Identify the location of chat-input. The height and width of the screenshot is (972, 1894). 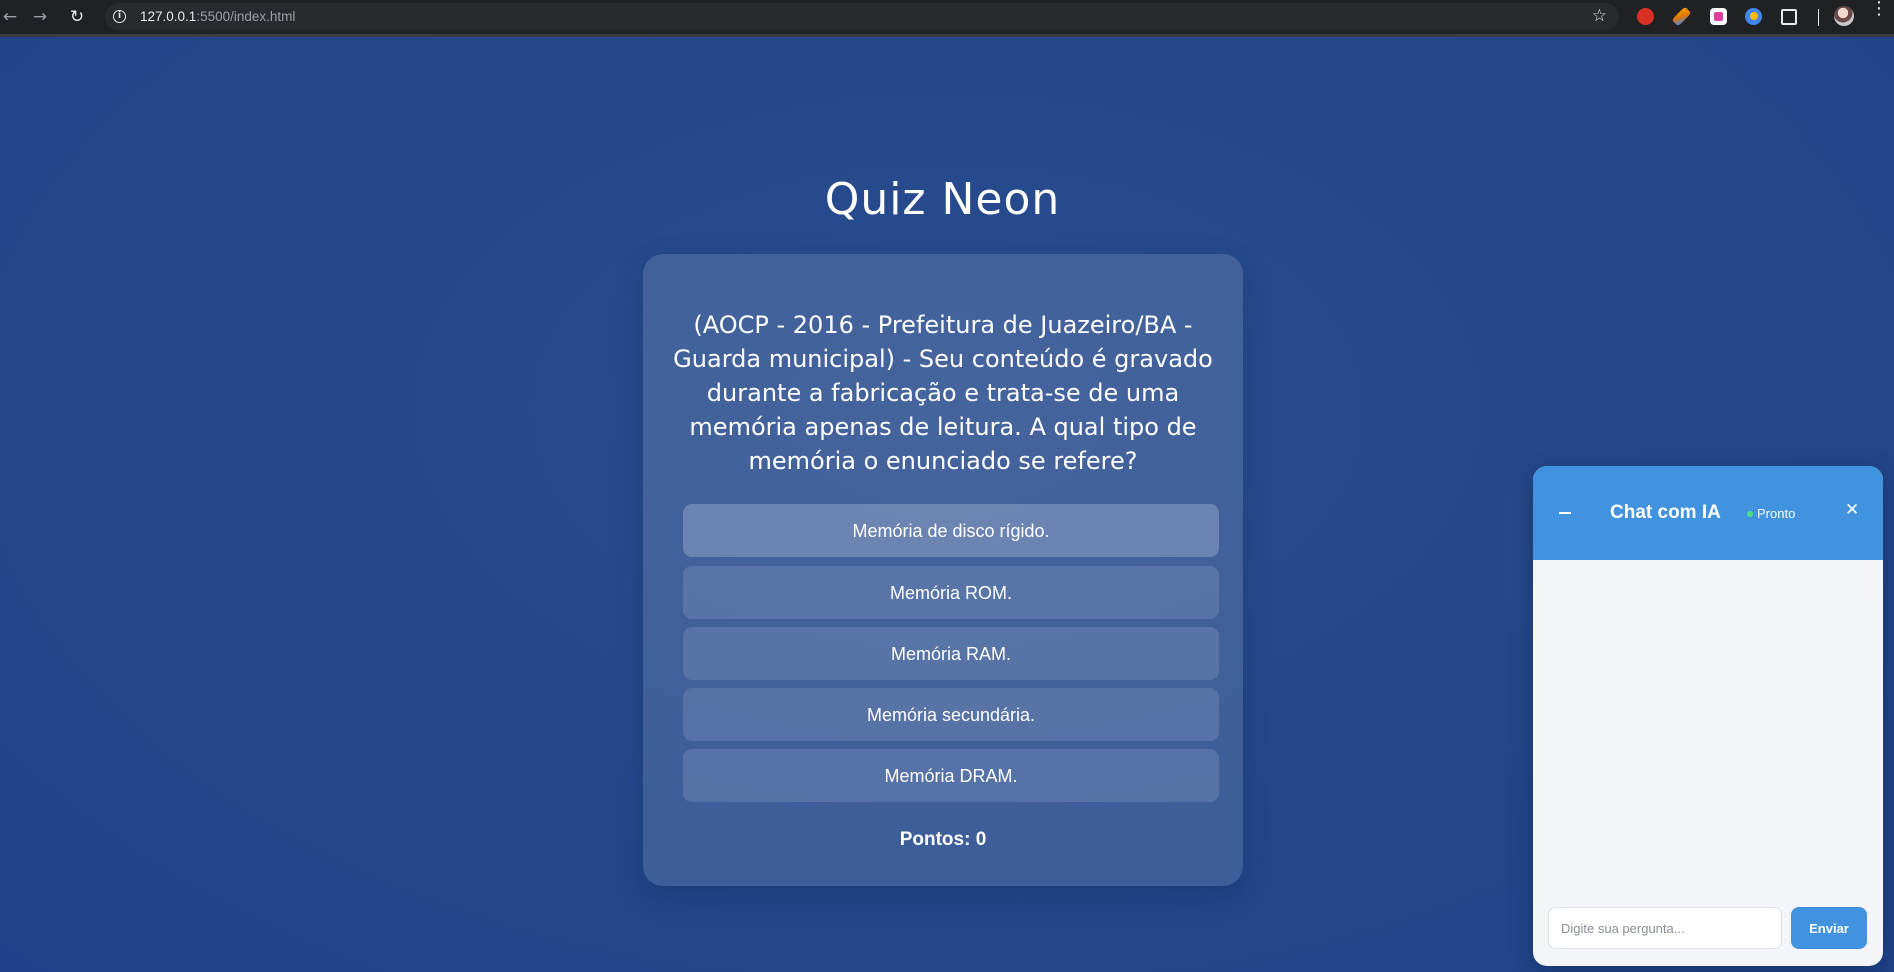
(1665, 928).